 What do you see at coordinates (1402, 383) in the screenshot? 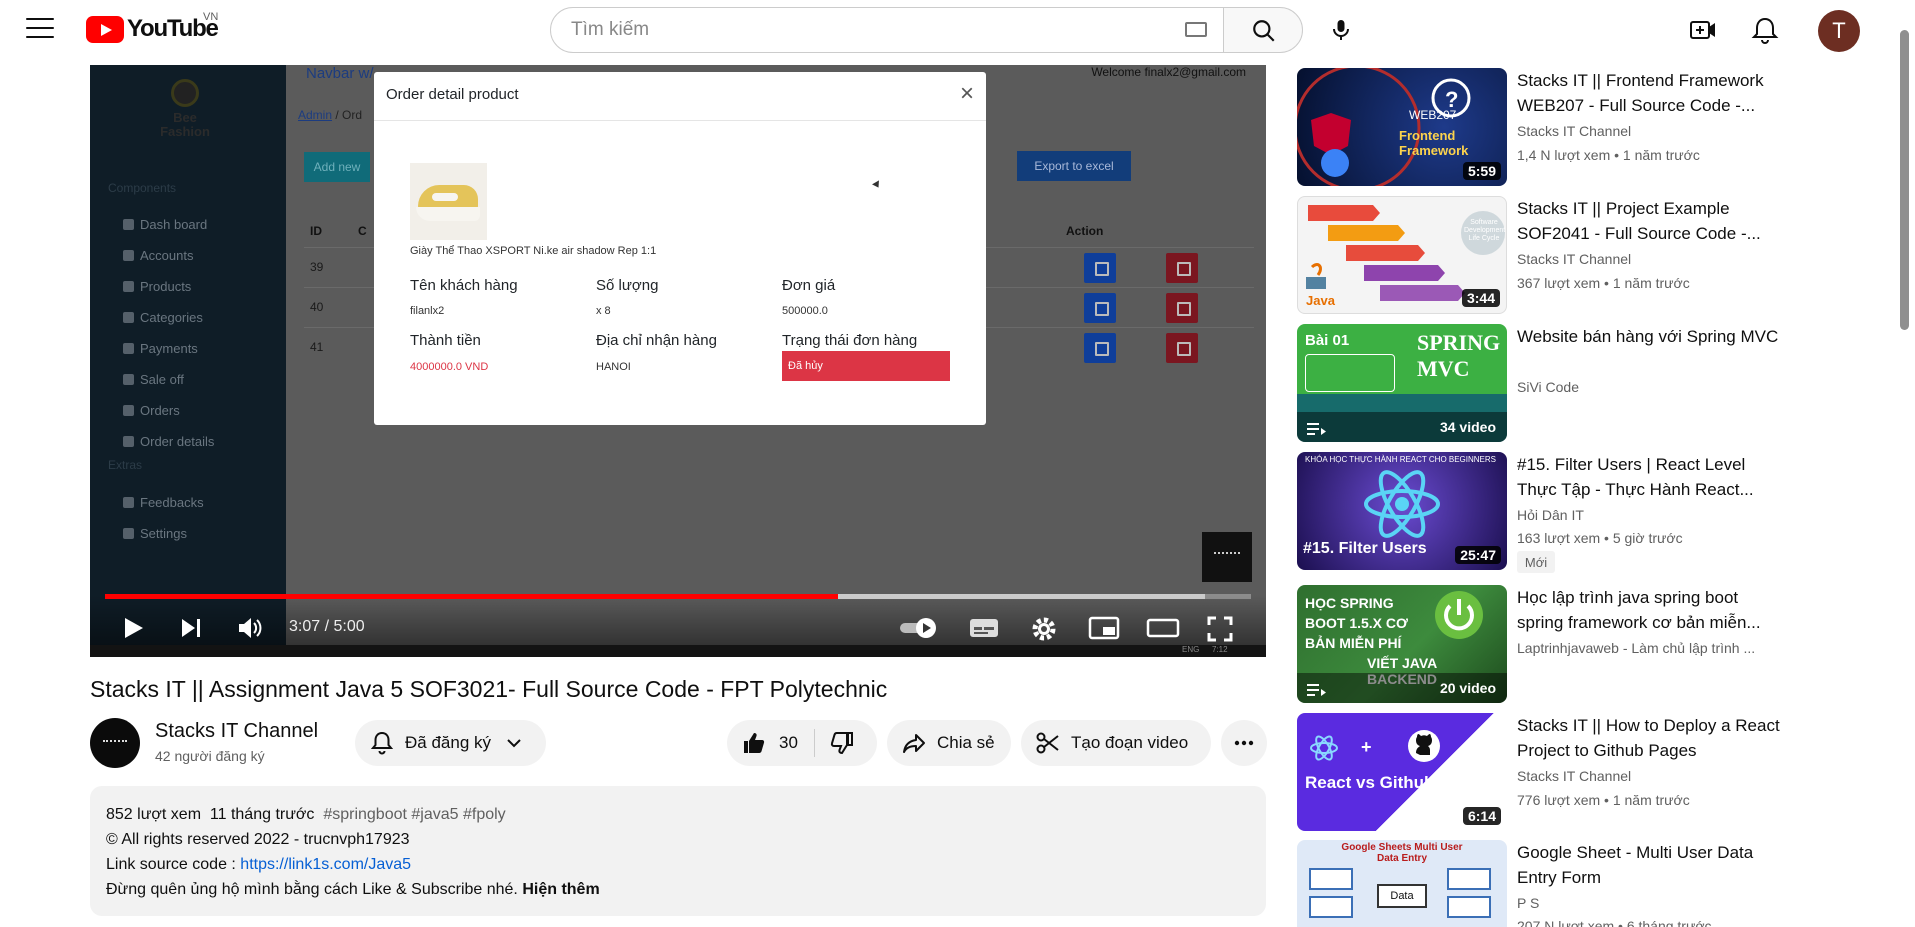
I see `video-thumbnail: Bài 01 SPRING MVC 34 video` at bounding box center [1402, 383].